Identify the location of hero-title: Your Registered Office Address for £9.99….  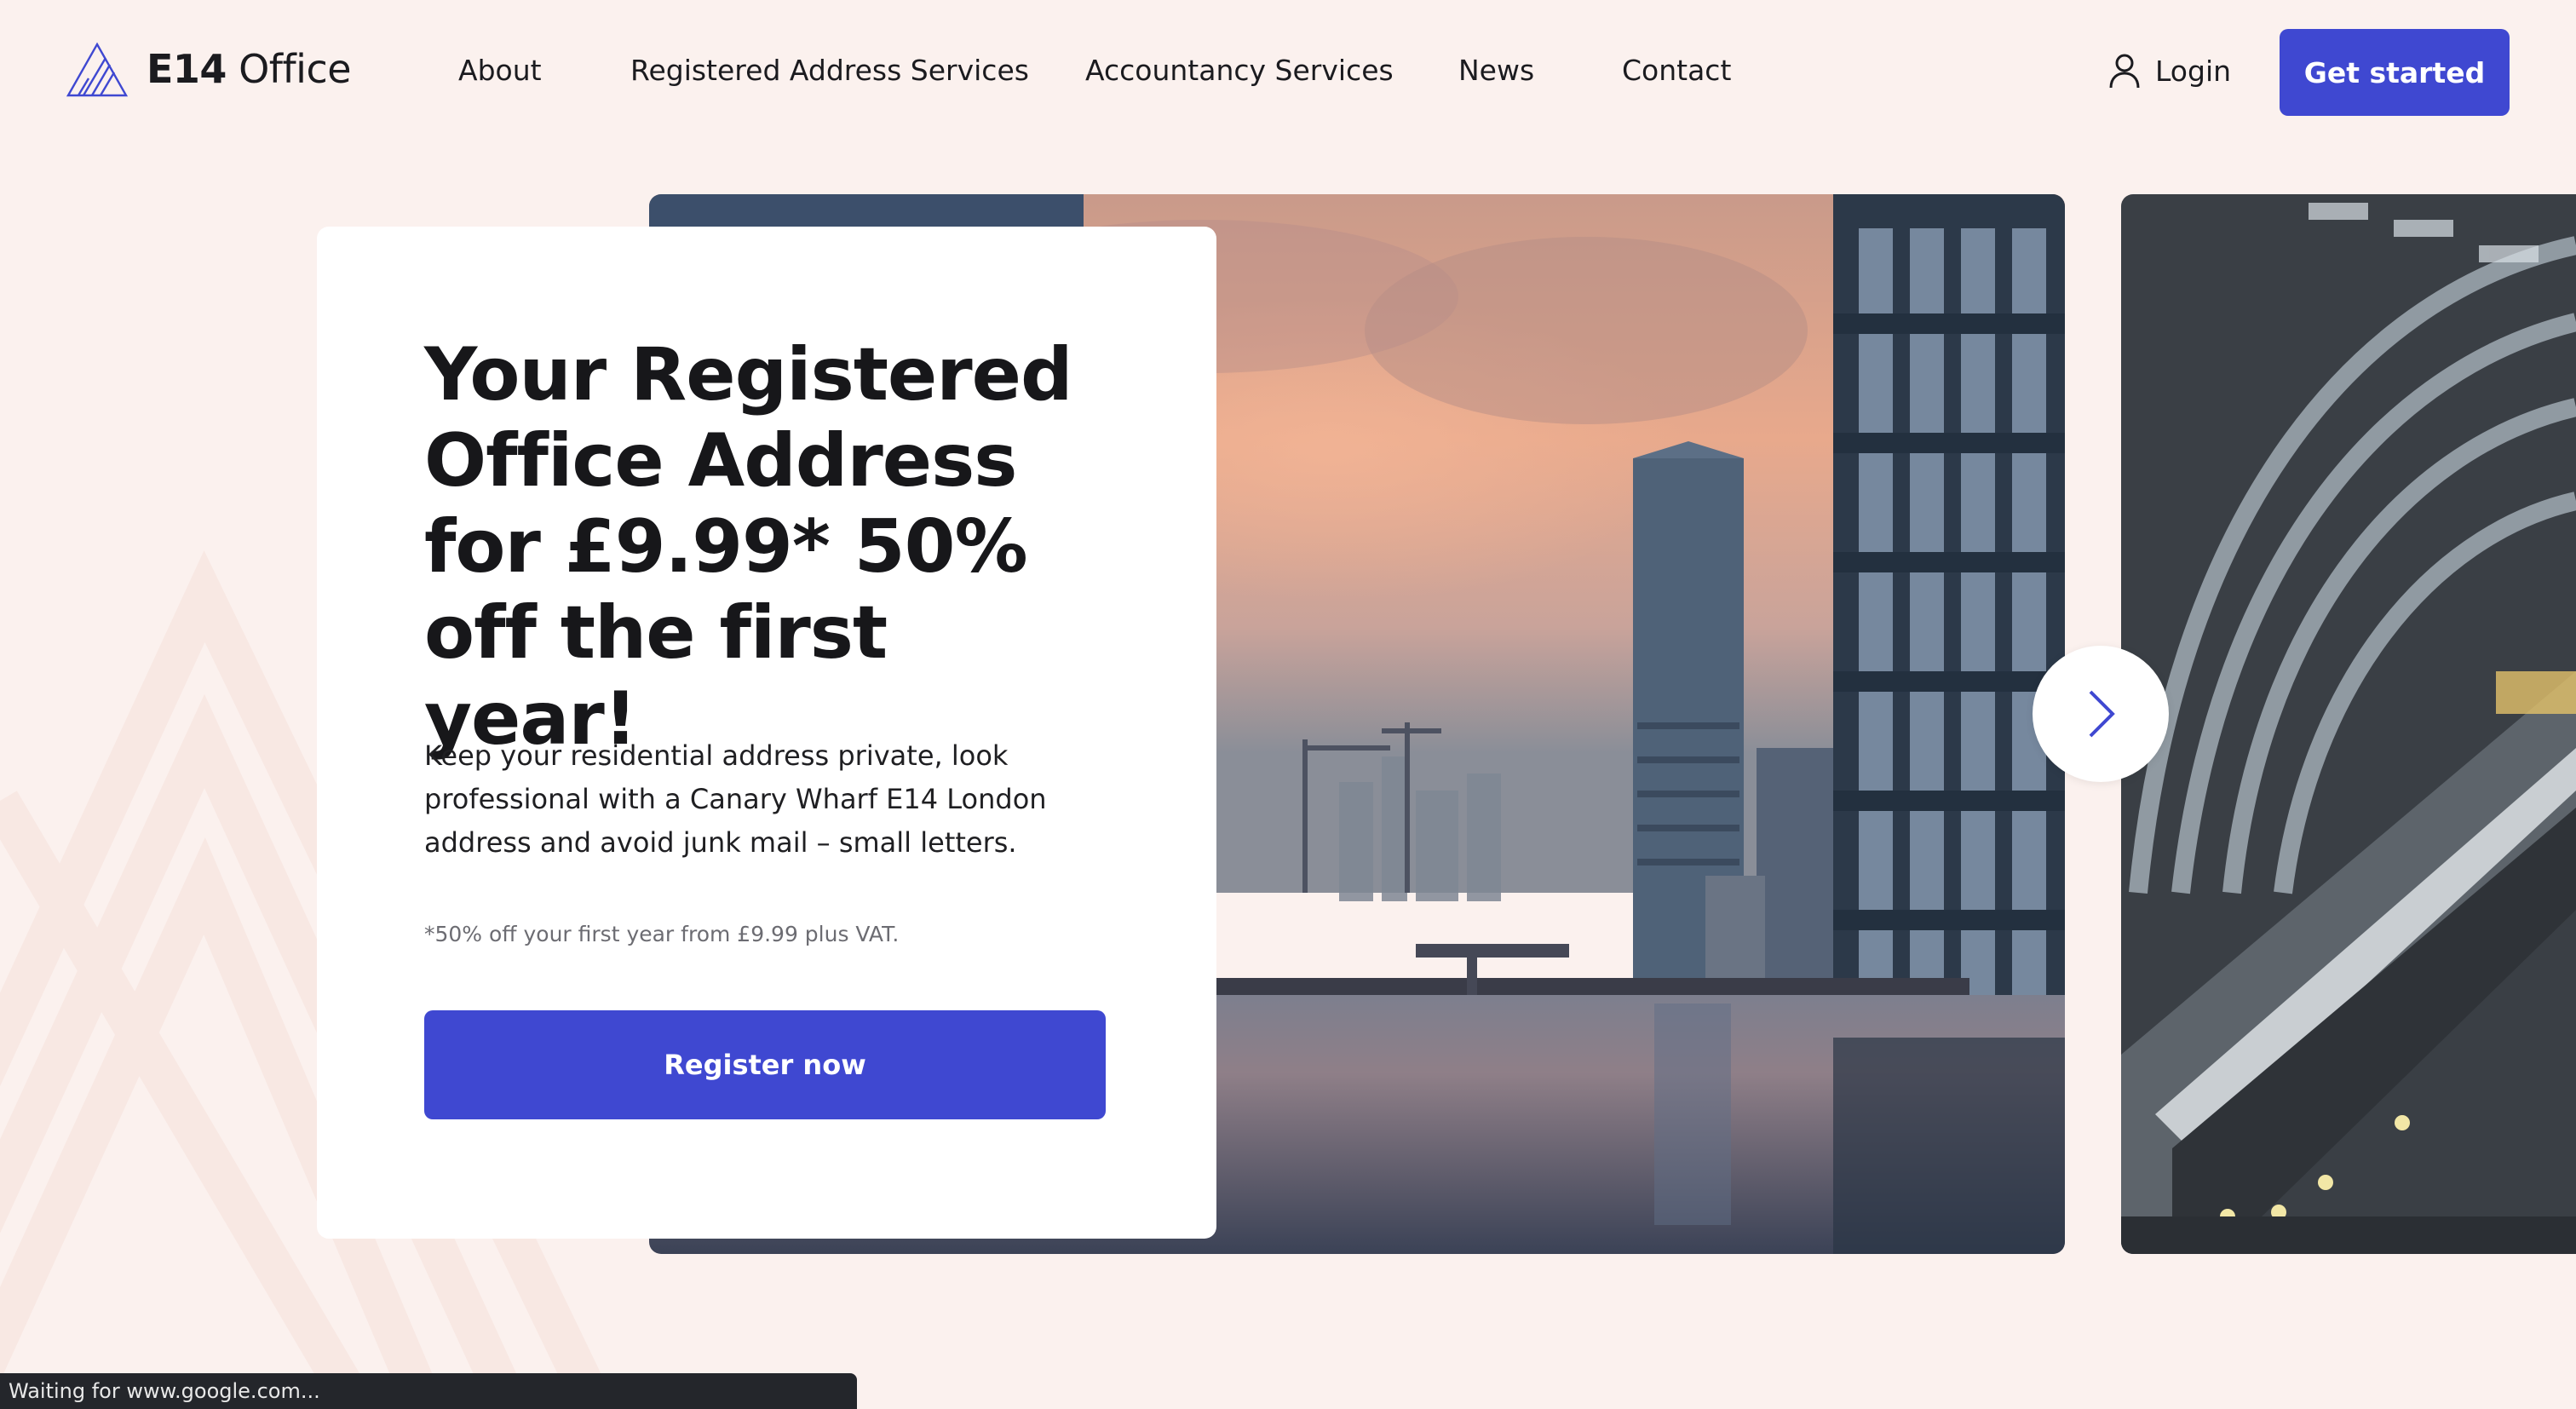
(749, 547).